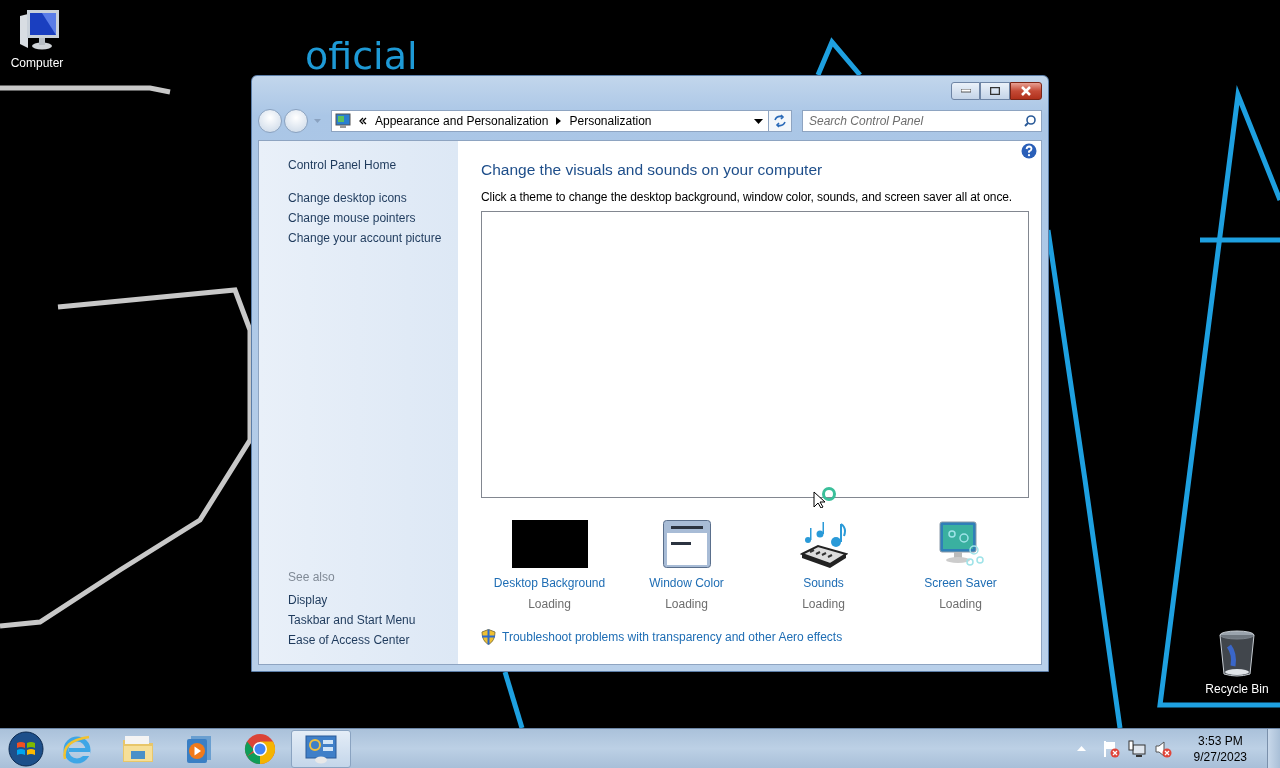 Image resolution: width=1280 pixels, height=768 pixels. Describe the element at coordinates (1162, 748) in the screenshot. I see `speaker-muted-icon` at that location.